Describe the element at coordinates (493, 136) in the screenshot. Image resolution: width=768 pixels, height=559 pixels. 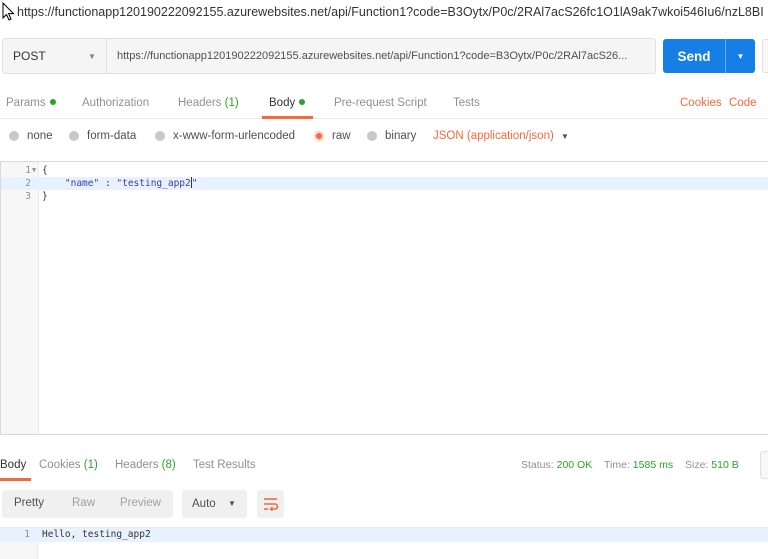
I see `content-type-select: JSON (application/json)` at that location.